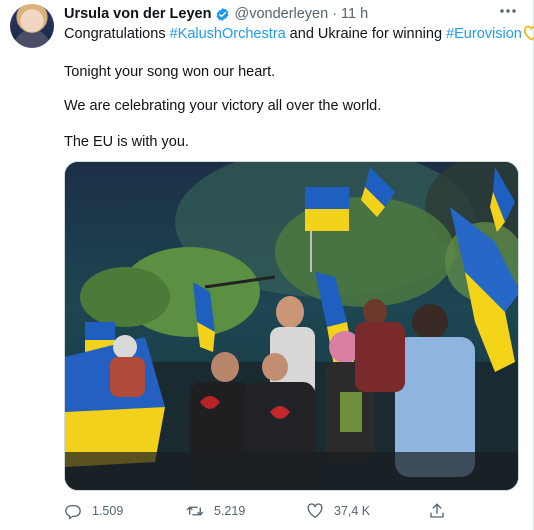 This screenshot has width=534, height=530. What do you see at coordinates (137, 14) in the screenshot?
I see `author-name: Ursula von der Leyen` at bounding box center [137, 14].